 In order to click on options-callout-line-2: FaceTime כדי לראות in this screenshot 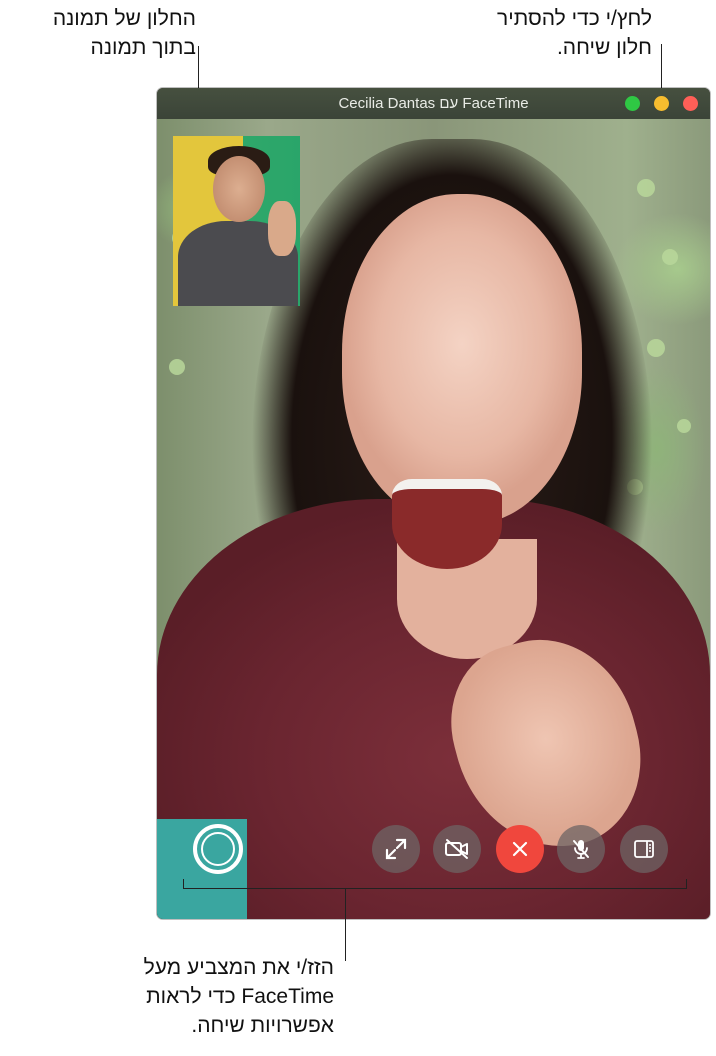, I will do `click(240, 996)`.